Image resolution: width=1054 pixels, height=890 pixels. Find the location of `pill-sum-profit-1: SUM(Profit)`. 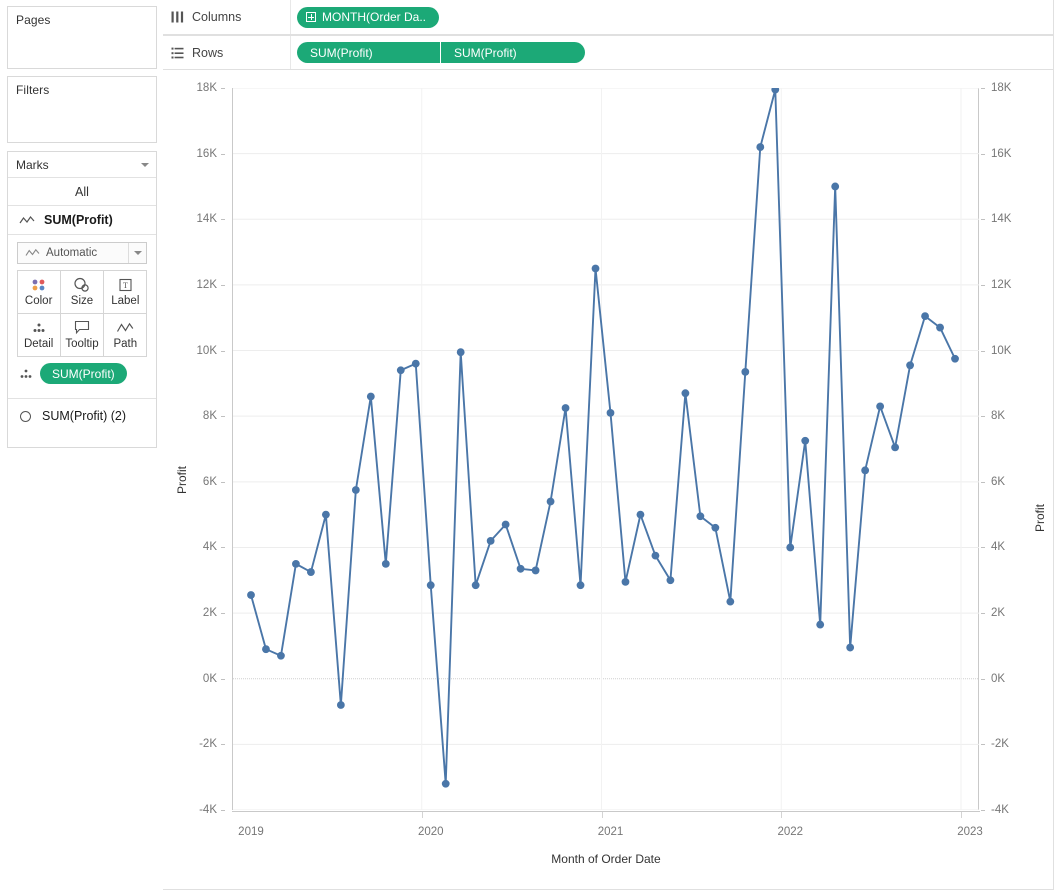

pill-sum-profit-1: SUM(Profit) is located at coordinates (369, 52).